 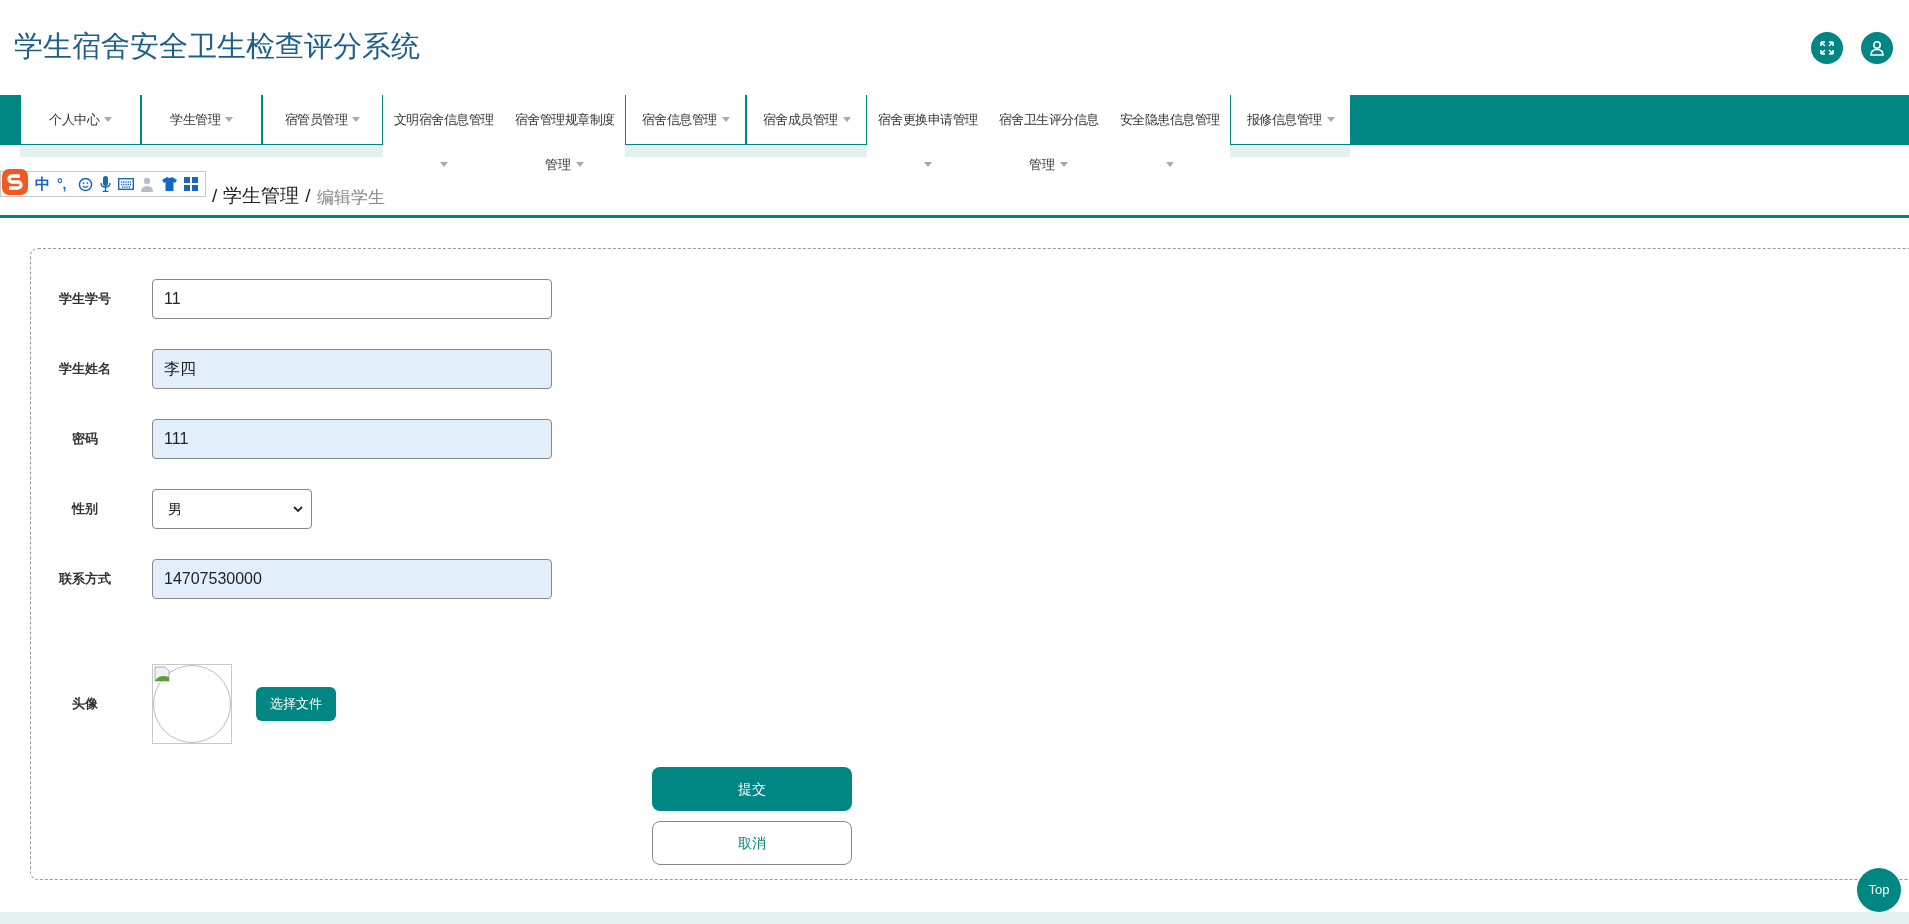 I want to click on keyboard-icon, so click(x=125, y=184).